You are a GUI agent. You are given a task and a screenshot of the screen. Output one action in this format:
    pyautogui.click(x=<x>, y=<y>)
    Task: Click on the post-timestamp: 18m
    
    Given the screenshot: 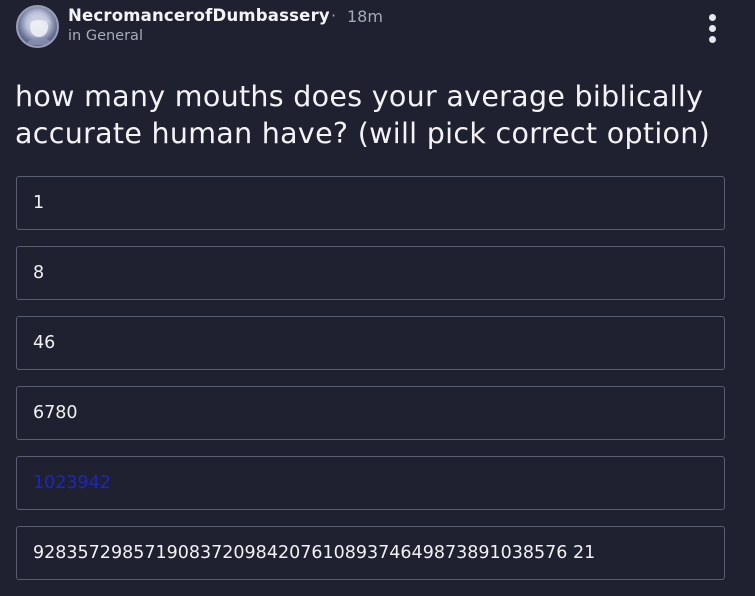 What is the action you would take?
    pyautogui.click(x=365, y=16)
    